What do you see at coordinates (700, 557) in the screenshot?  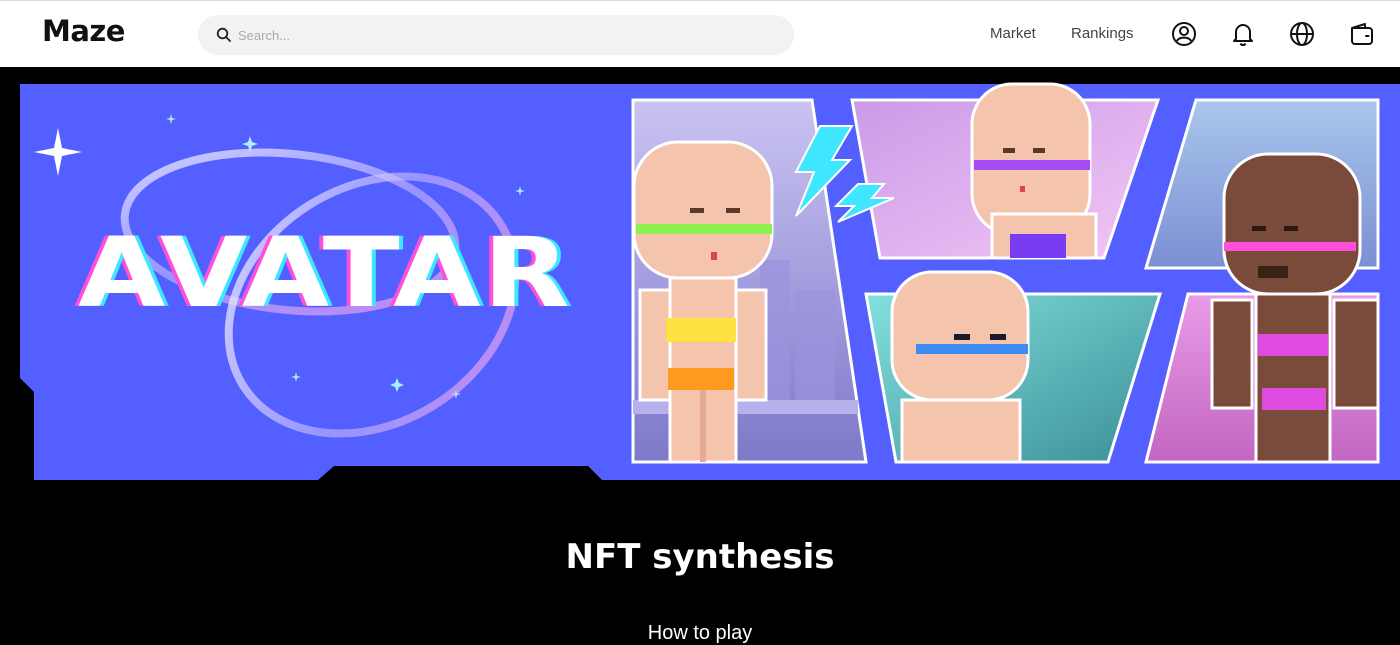 I see `page-title: NFT synthesis` at bounding box center [700, 557].